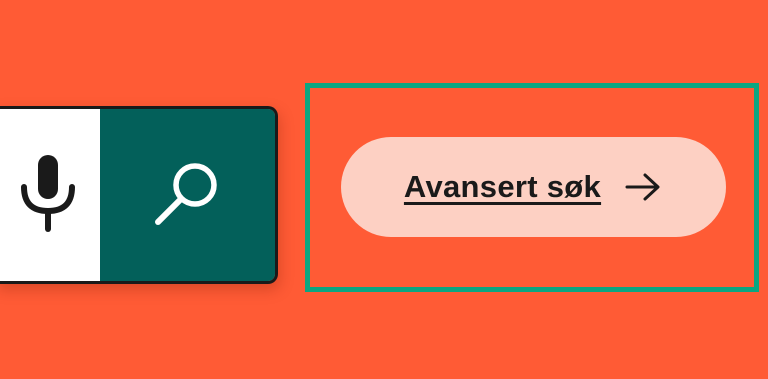  I want to click on advanced-search-button: Avansert søk, so click(533, 187).